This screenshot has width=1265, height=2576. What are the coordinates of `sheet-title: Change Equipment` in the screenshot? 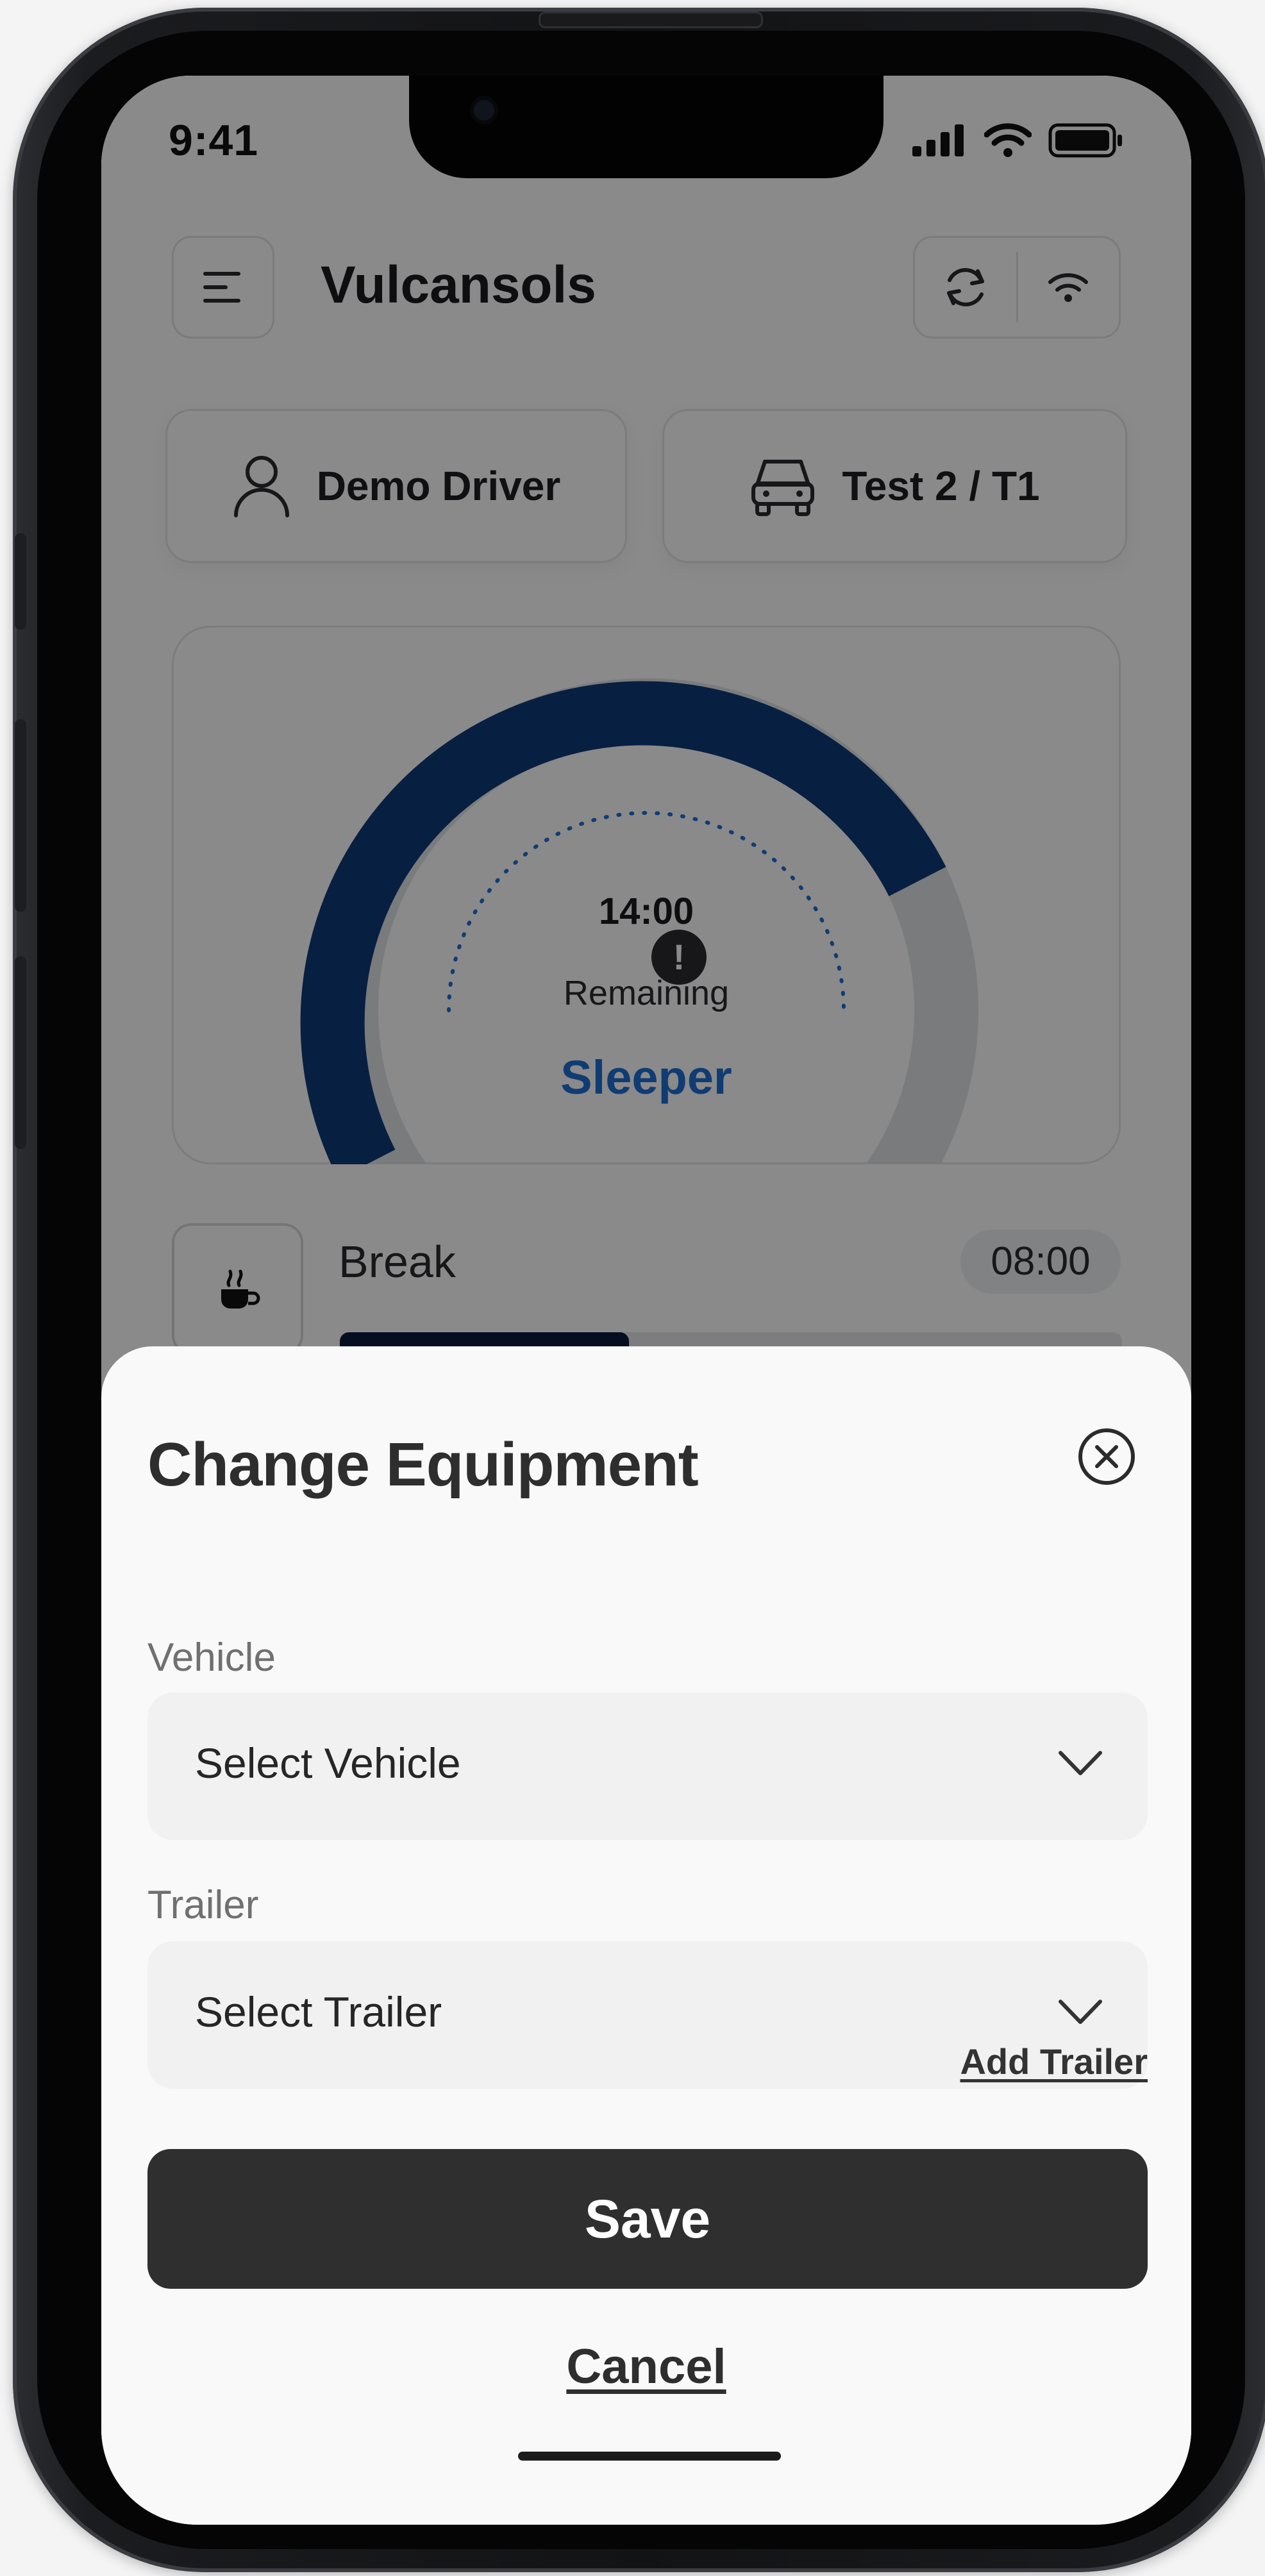 It's located at (423, 1464).